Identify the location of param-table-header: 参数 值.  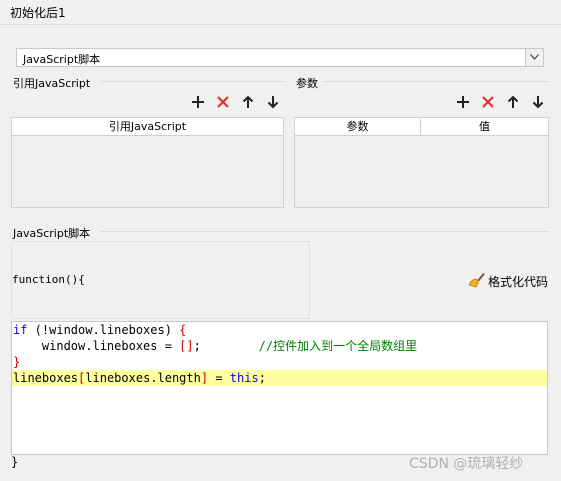
(421, 127).